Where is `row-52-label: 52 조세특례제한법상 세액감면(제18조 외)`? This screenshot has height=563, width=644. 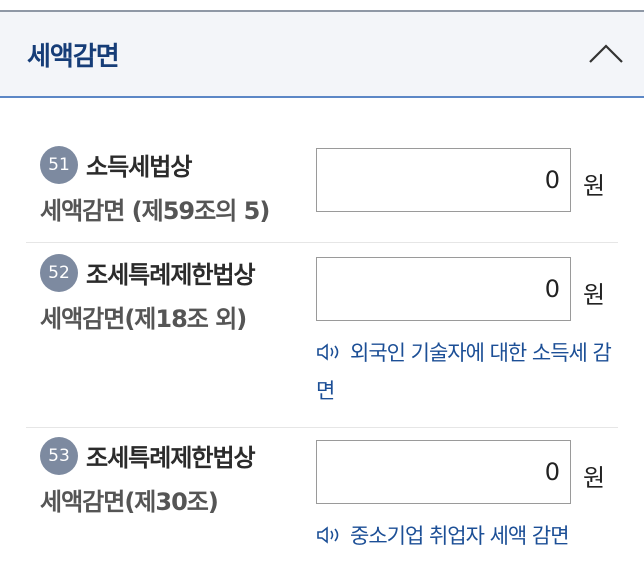
row-52-label: 52 조세특례제한법상 세액감면(제18조 외) is located at coordinates (172, 297).